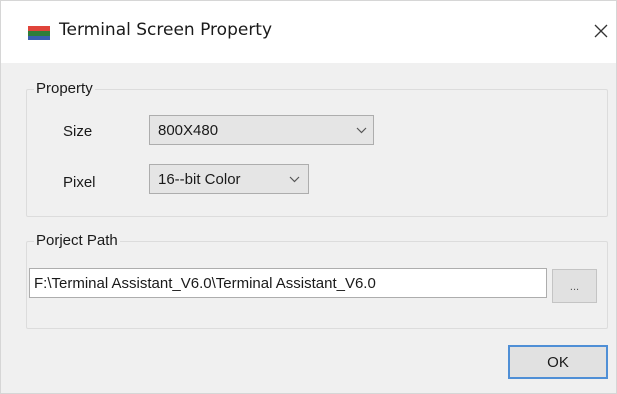 This screenshot has height=394, width=617. Describe the element at coordinates (64, 88) in the screenshot. I see `property-group-label: Property` at that location.